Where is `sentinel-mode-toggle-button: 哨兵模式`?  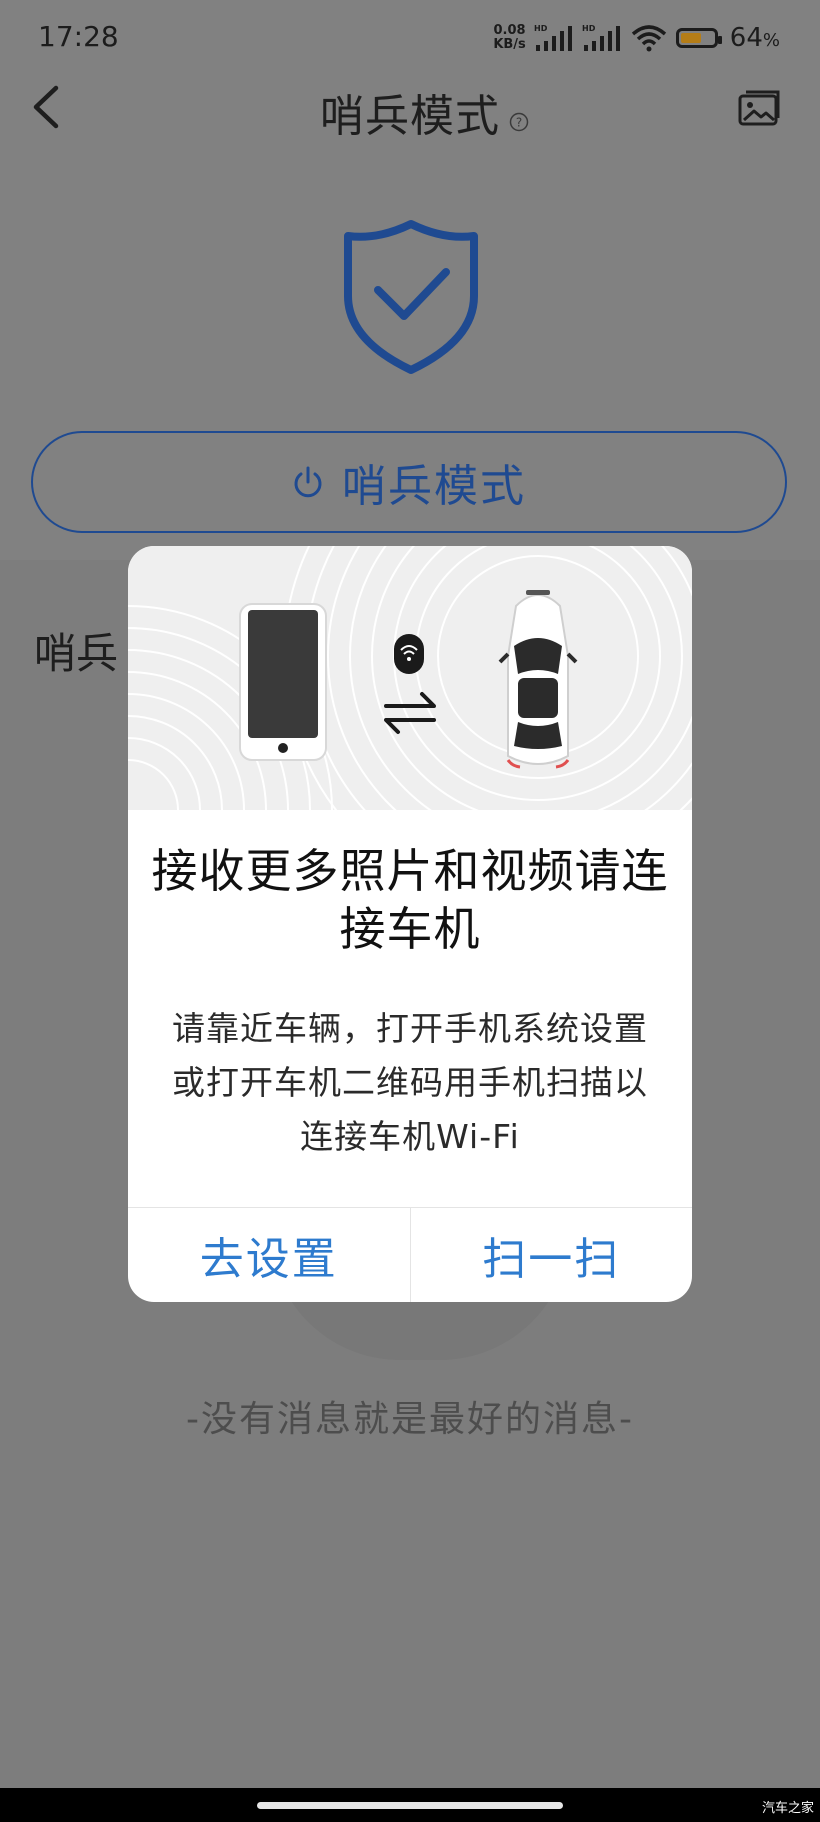 sentinel-mode-toggle-button: 哨兵模式 is located at coordinates (409, 482).